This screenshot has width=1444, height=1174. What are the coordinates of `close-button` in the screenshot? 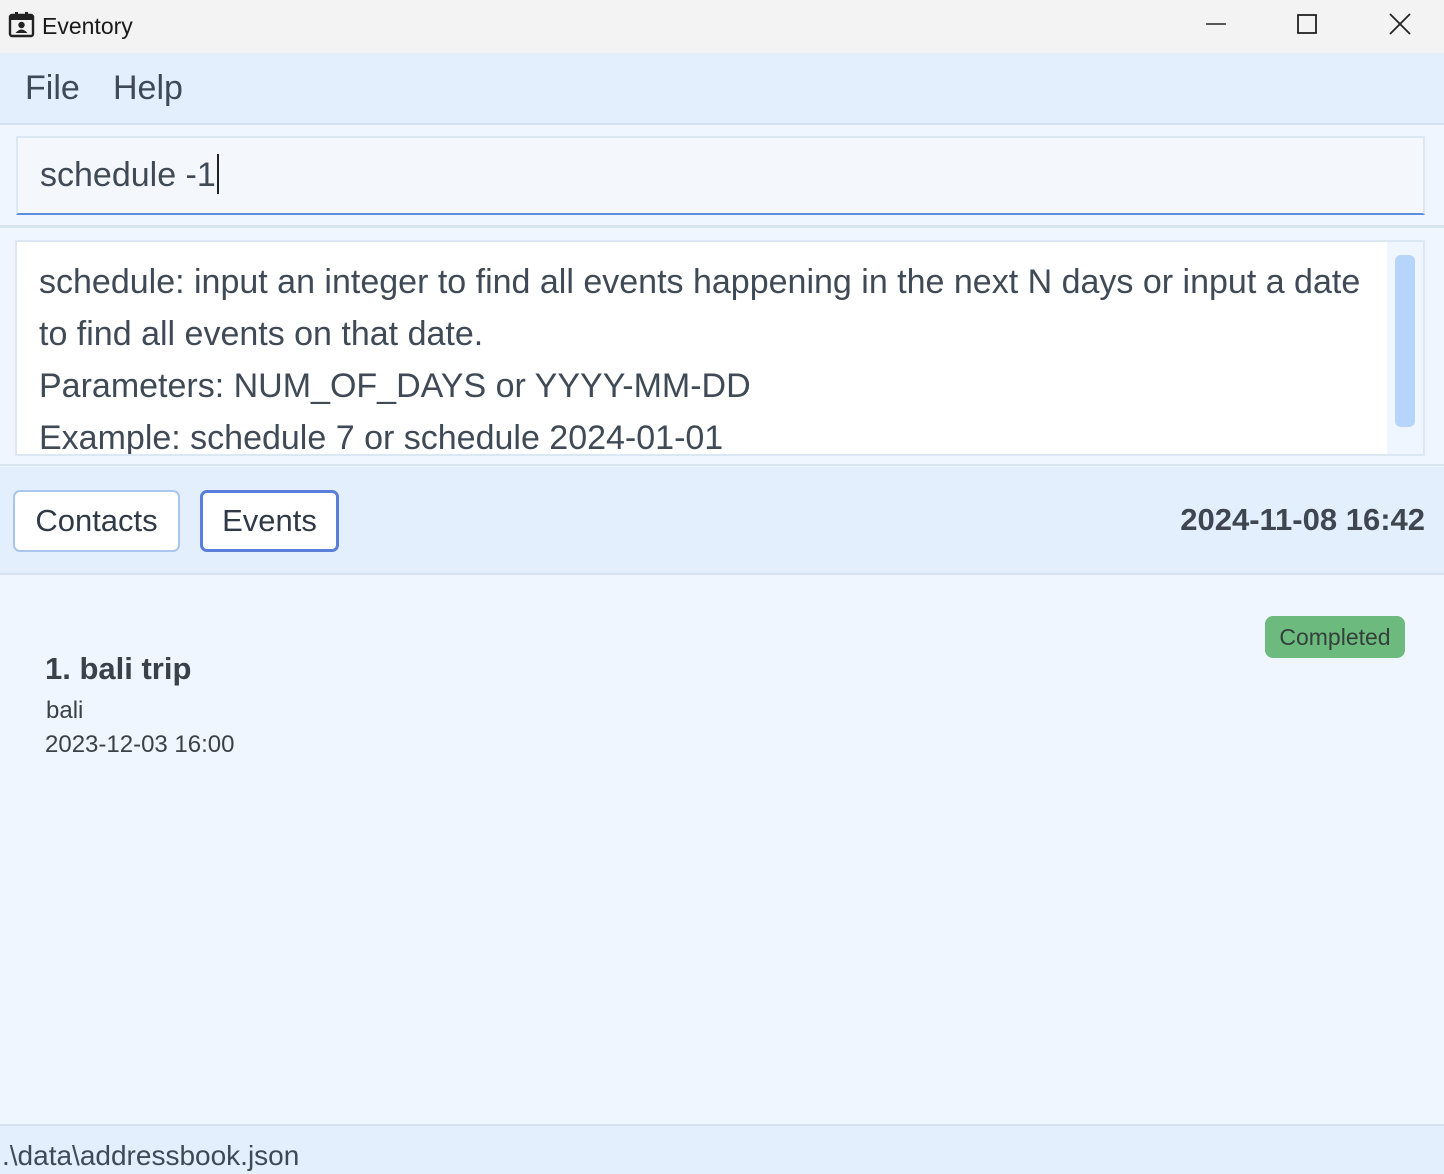 It's located at (1400, 26).